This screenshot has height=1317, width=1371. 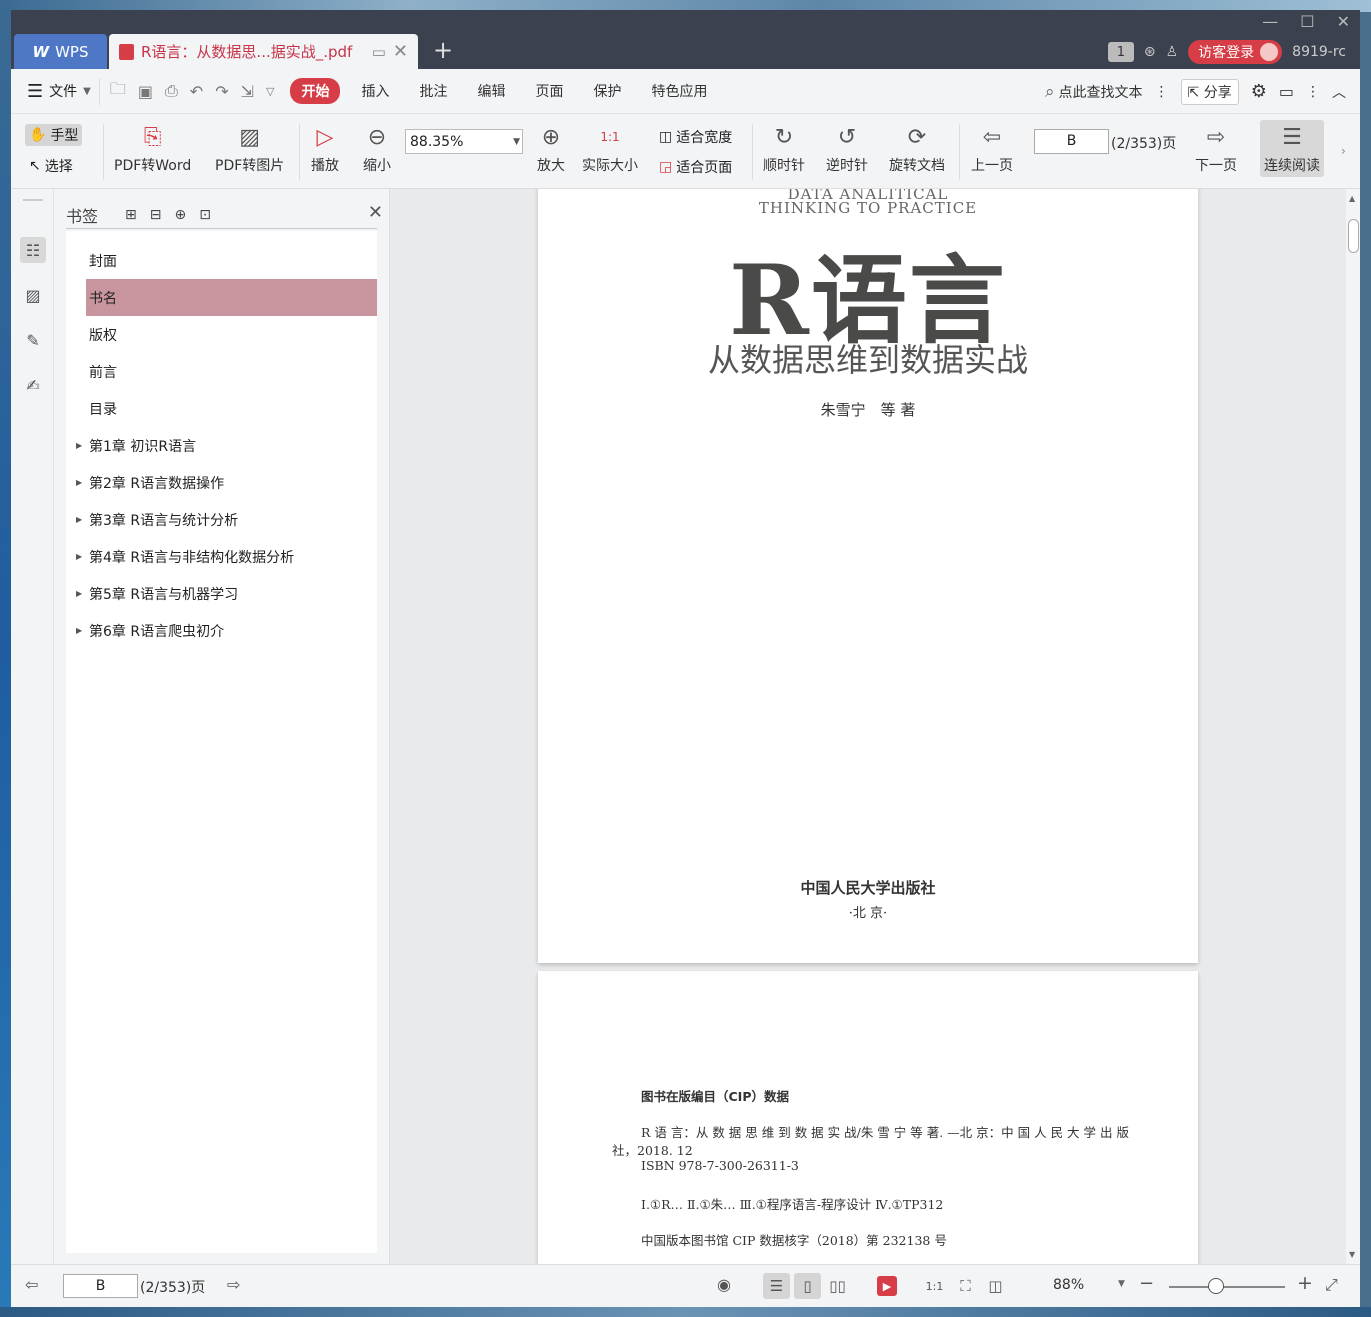 What do you see at coordinates (1313, 92) in the screenshot?
I see `kebab-menu-icon: ⋮` at bounding box center [1313, 92].